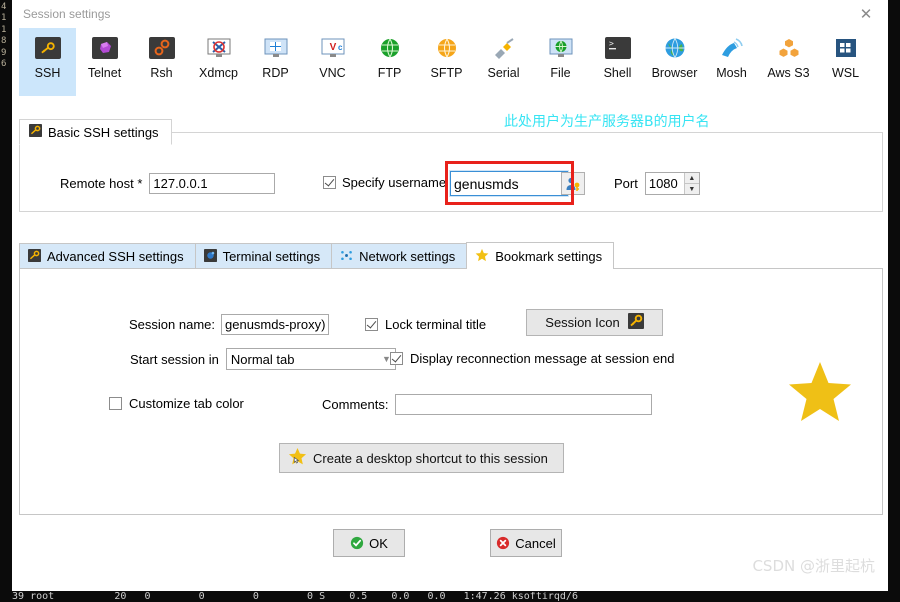 The image size is (900, 602). I want to click on protocol-file: File, so click(560, 62).